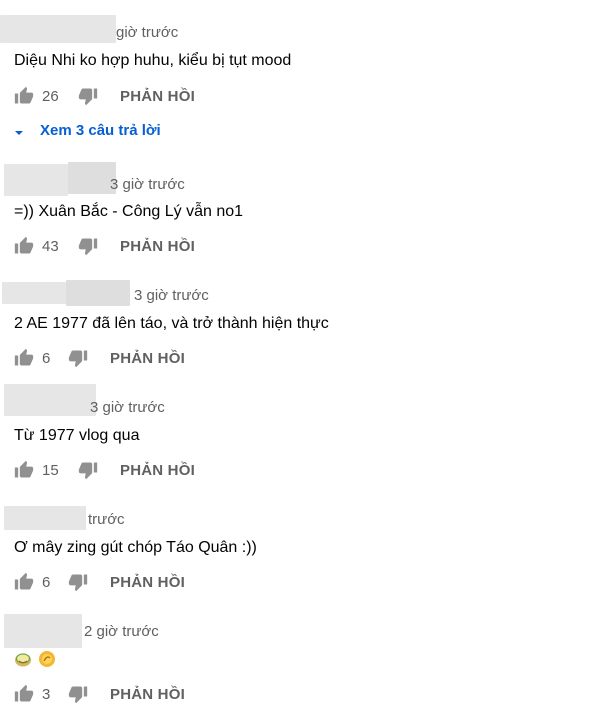 This screenshot has width=614, height=714. Describe the element at coordinates (99, 694) in the screenshot. I see `comment-actions: 3 PHẢN HỒI` at that location.